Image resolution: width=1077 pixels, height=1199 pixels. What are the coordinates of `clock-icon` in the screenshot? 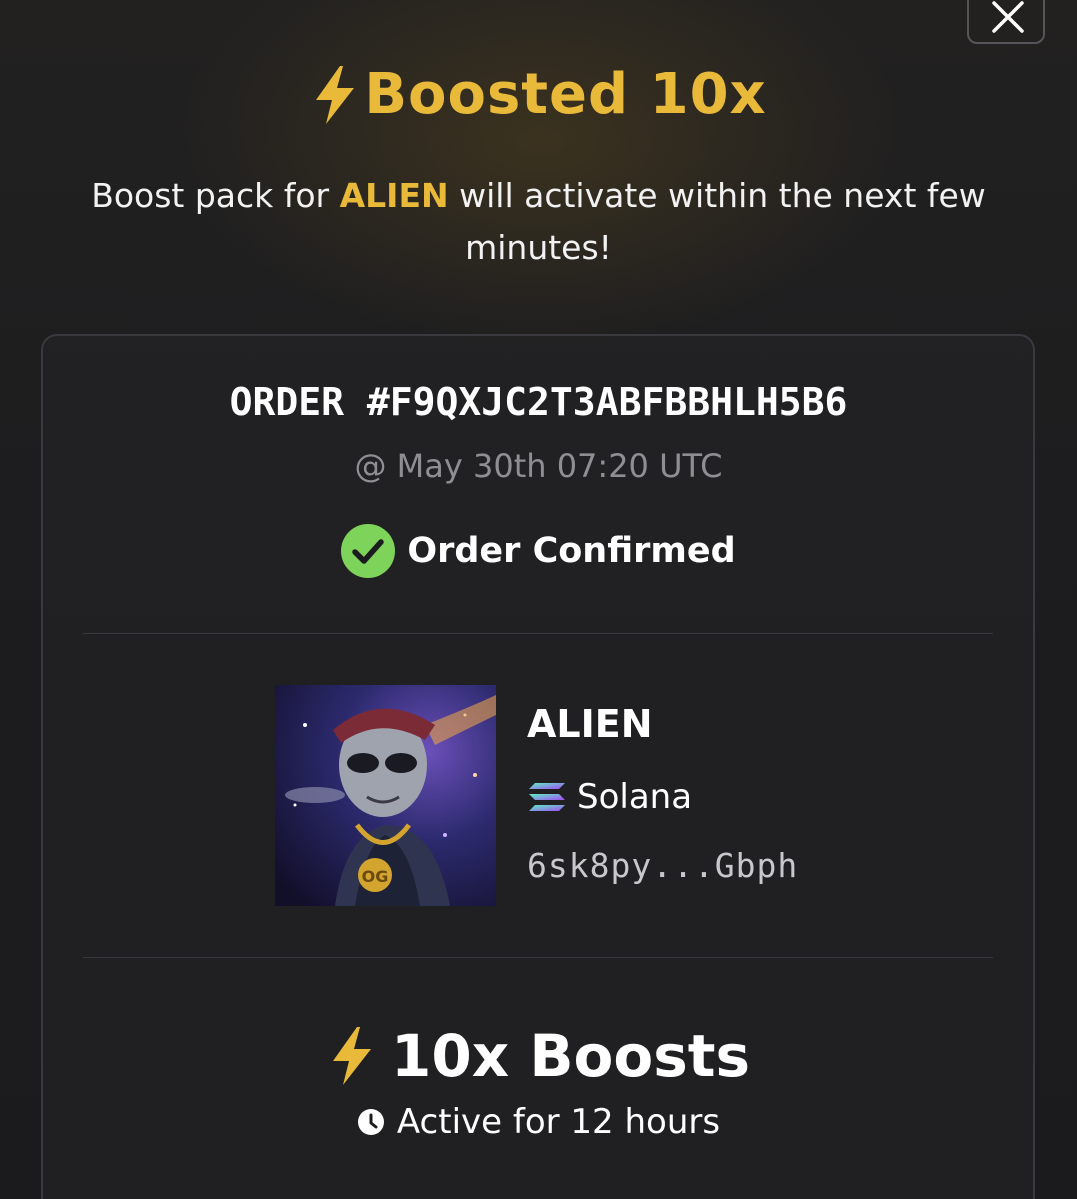 It's located at (370, 1122).